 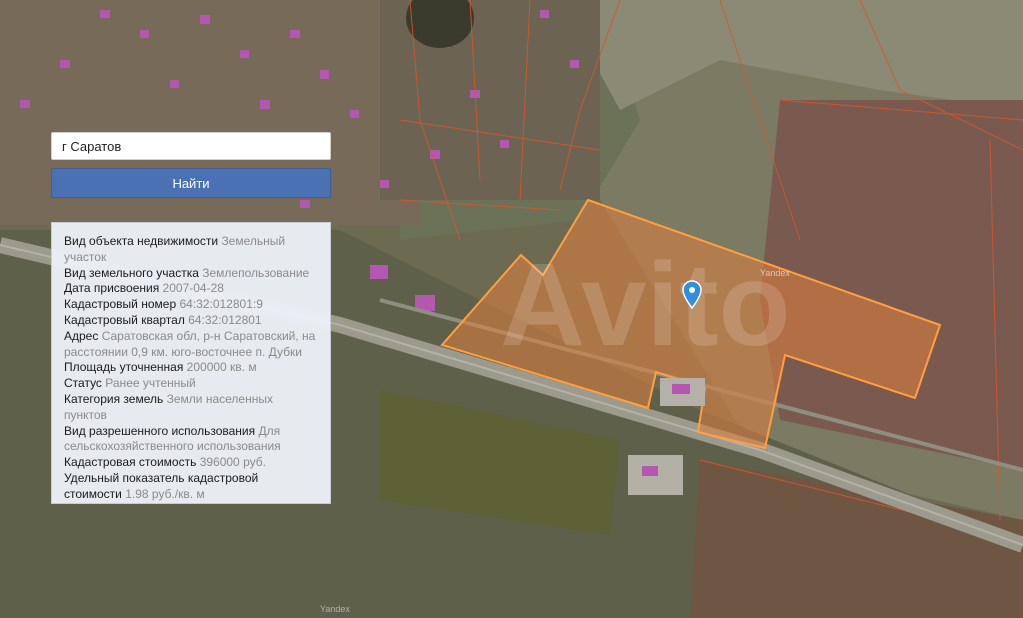 I want to click on info-value: Ранее учтенный, so click(x=150, y=383).